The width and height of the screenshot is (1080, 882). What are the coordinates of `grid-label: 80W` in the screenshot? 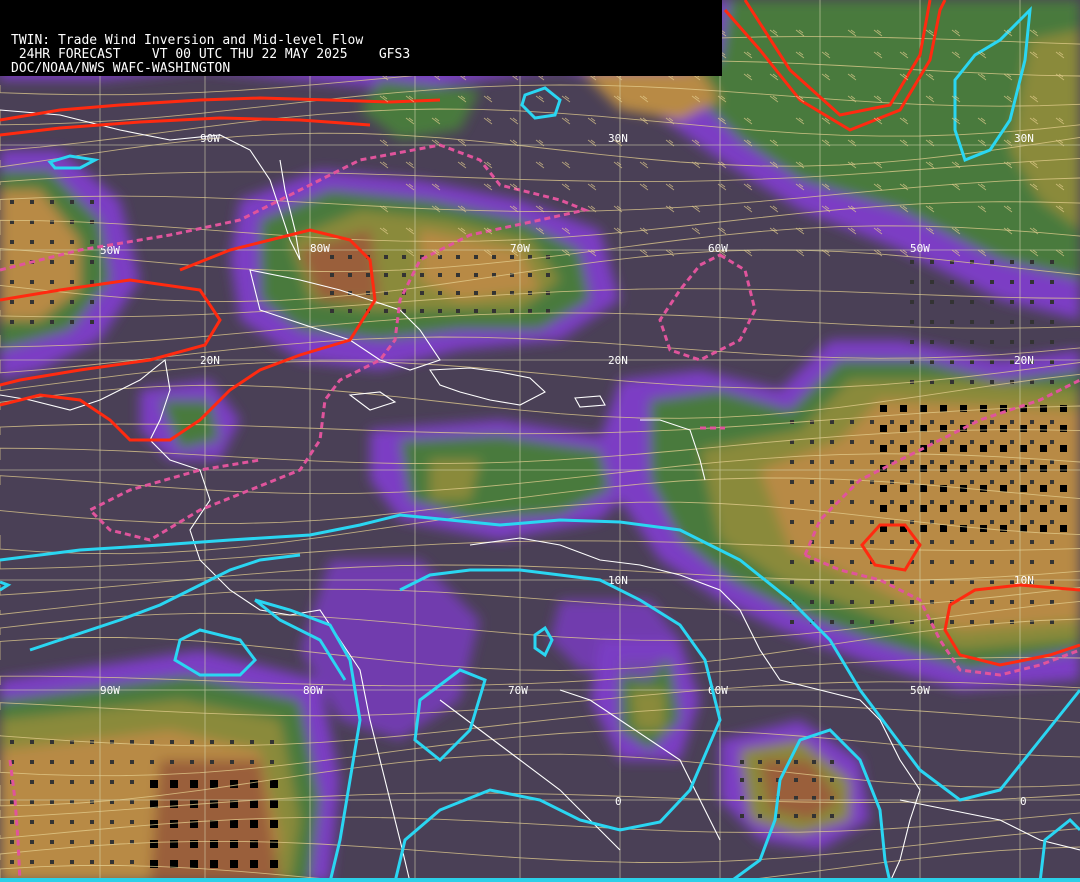 It's located at (313, 690).